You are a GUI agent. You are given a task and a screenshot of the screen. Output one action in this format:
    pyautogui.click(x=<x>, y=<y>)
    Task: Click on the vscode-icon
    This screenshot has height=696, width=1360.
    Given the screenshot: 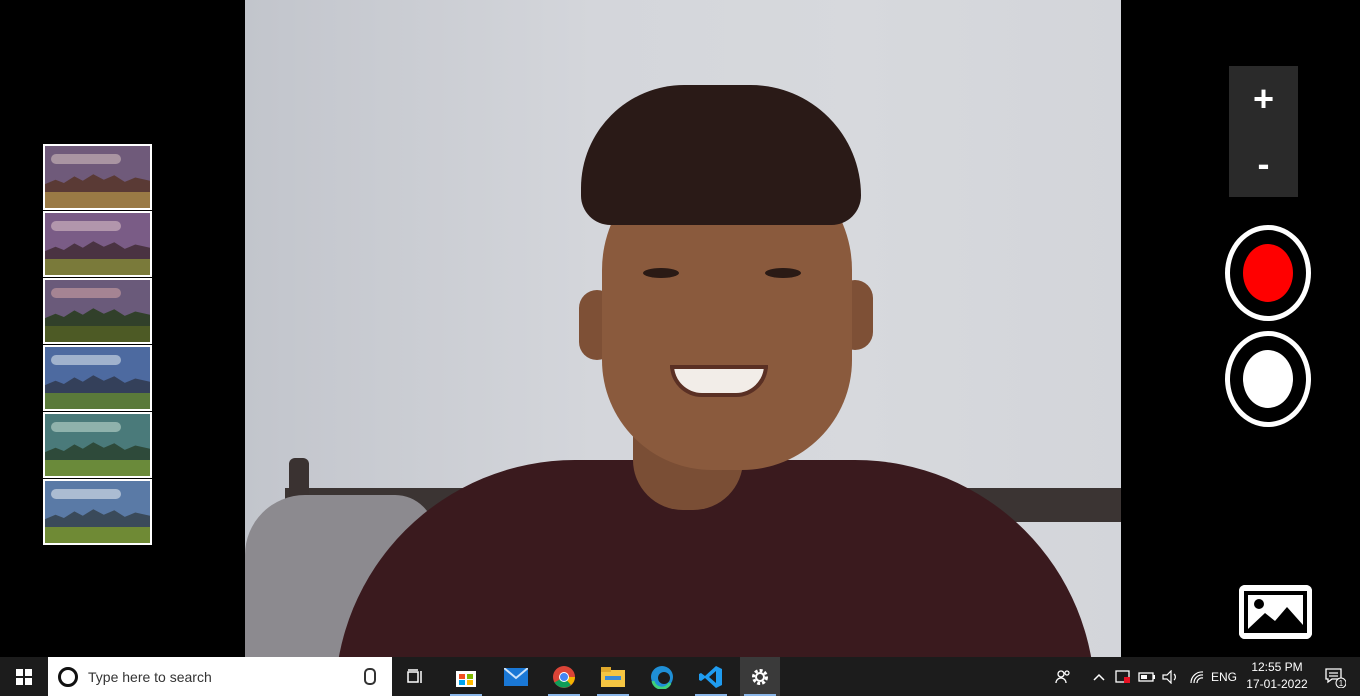 What is the action you would take?
    pyautogui.click(x=710, y=676)
    